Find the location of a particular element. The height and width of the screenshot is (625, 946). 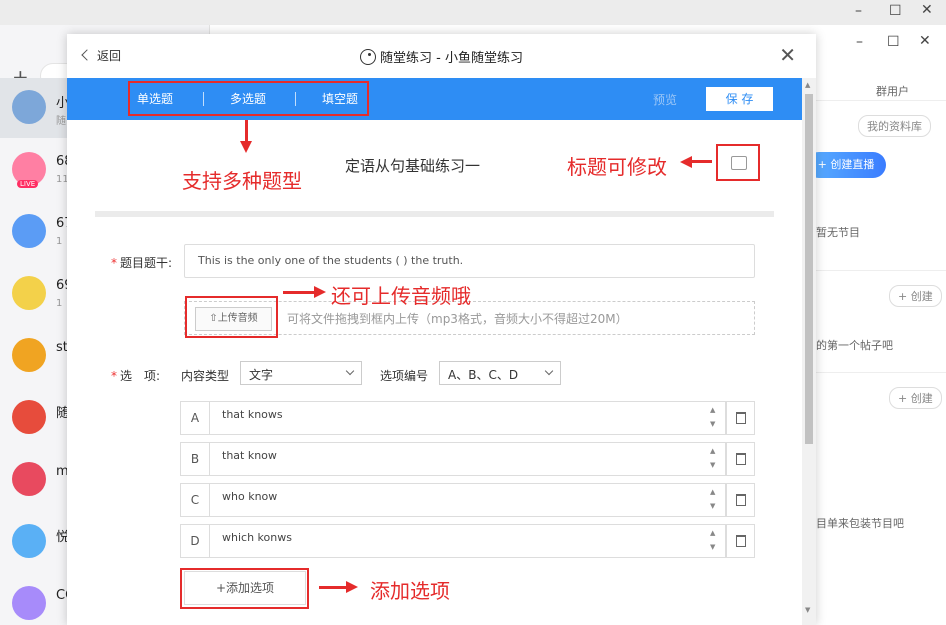

annotation-box-title is located at coordinates (738, 162).